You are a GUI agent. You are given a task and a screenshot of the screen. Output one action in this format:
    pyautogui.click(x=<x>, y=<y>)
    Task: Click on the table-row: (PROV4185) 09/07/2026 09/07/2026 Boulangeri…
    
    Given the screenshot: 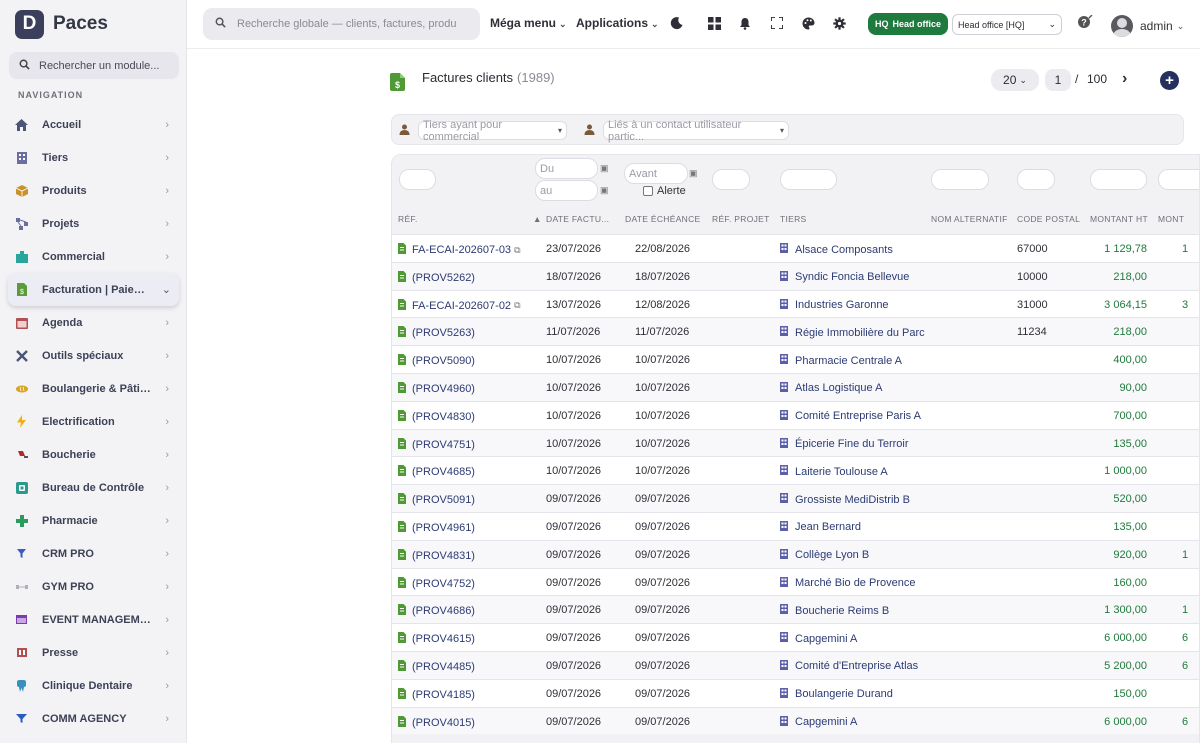 What is the action you would take?
    pyautogui.click(x=795, y=692)
    